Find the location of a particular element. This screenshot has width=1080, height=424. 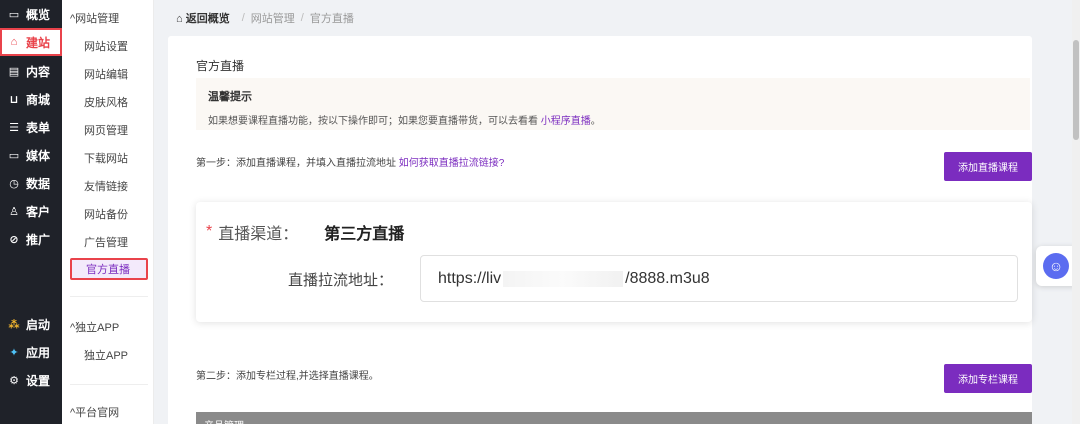

sub-item-backup: 网站备份 is located at coordinates (106, 214).